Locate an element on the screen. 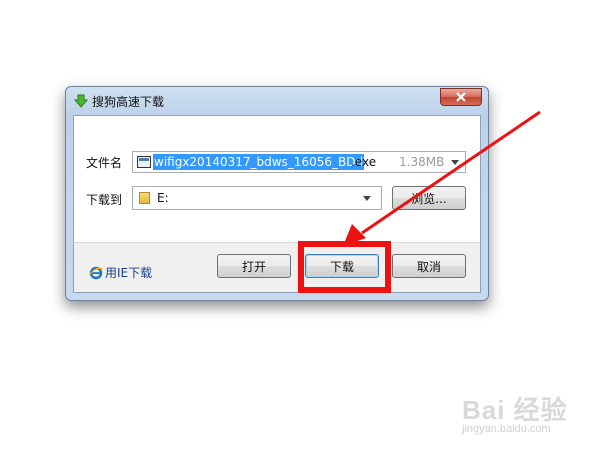 The width and height of the screenshot is (600, 450). download-arrow-icon is located at coordinates (81, 101).